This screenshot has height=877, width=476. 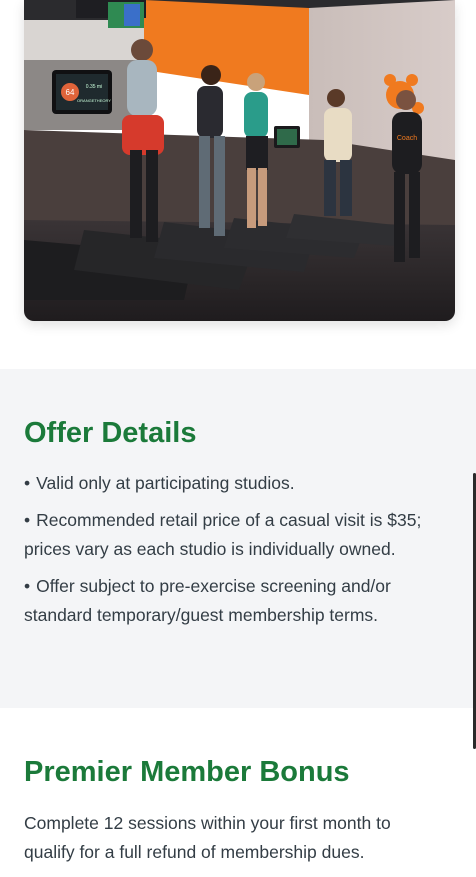 I want to click on offer-item-text: Valid only at participating studios., so click(x=165, y=483).